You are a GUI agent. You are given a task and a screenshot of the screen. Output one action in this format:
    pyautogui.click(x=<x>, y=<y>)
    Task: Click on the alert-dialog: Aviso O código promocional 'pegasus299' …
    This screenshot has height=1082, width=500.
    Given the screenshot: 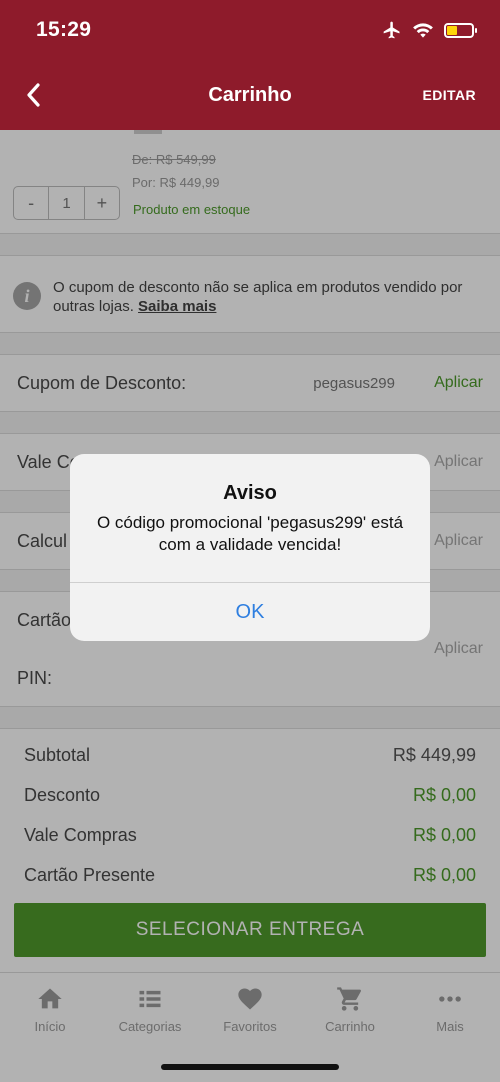 What is the action you would take?
    pyautogui.click(x=250, y=547)
    